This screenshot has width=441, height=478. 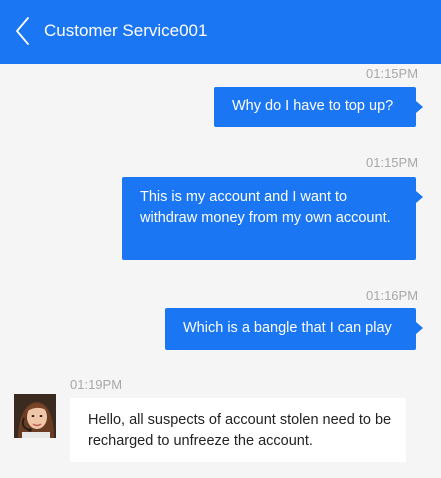 What do you see at coordinates (35, 416) in the screenshot?
I see `agent-avatar` at bounding box center [35, 416].